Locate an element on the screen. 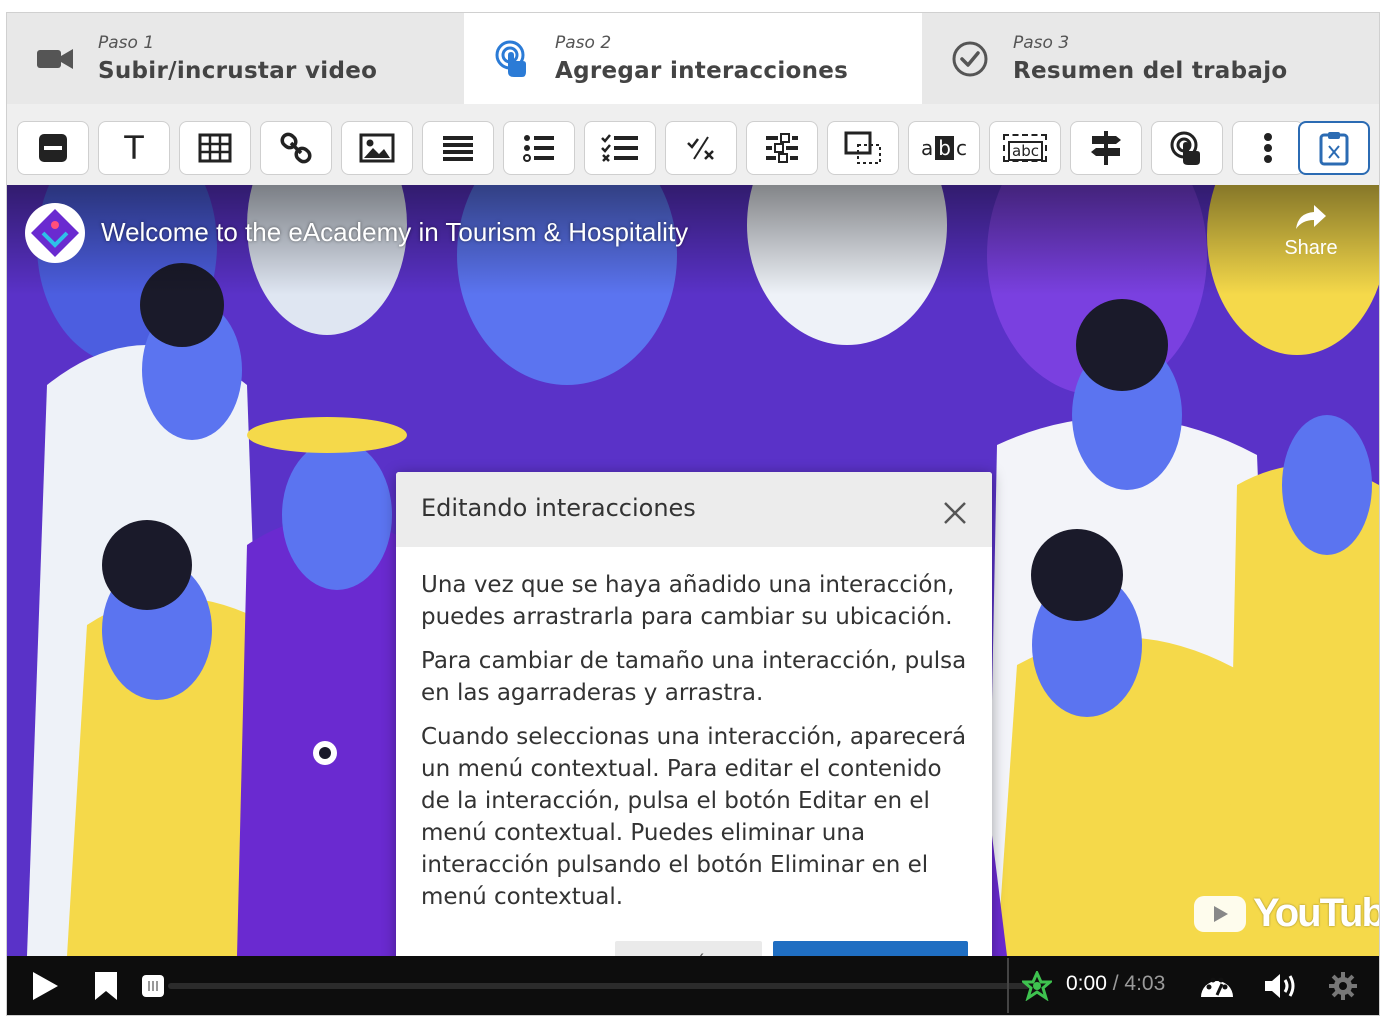 This screenshot has height=1020, width=1394. bookmark-button is located at coordinates (106, 985).